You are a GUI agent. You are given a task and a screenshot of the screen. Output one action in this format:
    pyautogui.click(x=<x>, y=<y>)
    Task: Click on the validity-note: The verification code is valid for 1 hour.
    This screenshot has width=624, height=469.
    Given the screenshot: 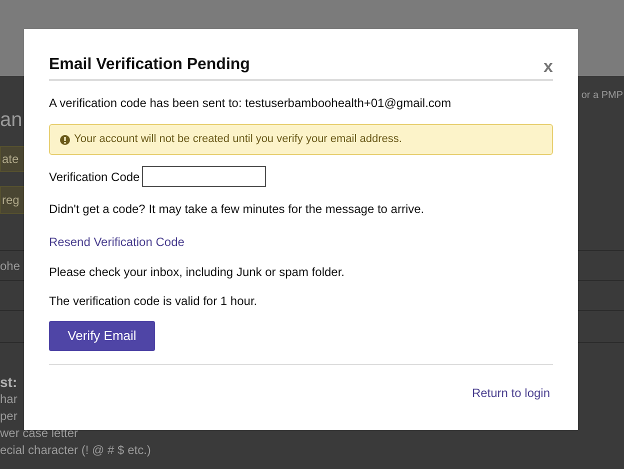 What is the action you would take?
    pyautogui.click(x=153, y=301)
    